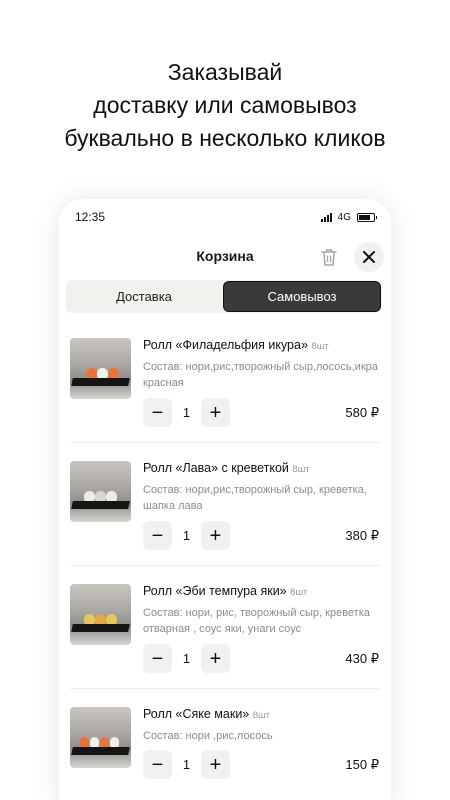 The height and width of the screenshot is (800, 450). I want to click on signal-icon, so click(326, 217).